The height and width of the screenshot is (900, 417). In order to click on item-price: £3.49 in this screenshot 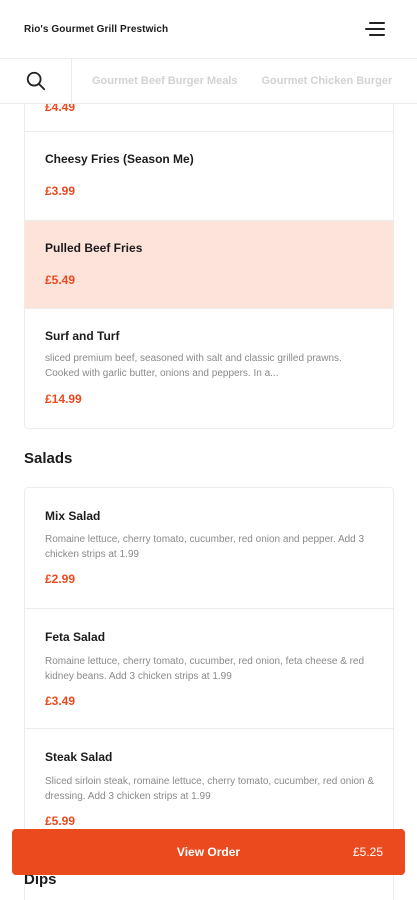, I will do `click(60, 701)`.